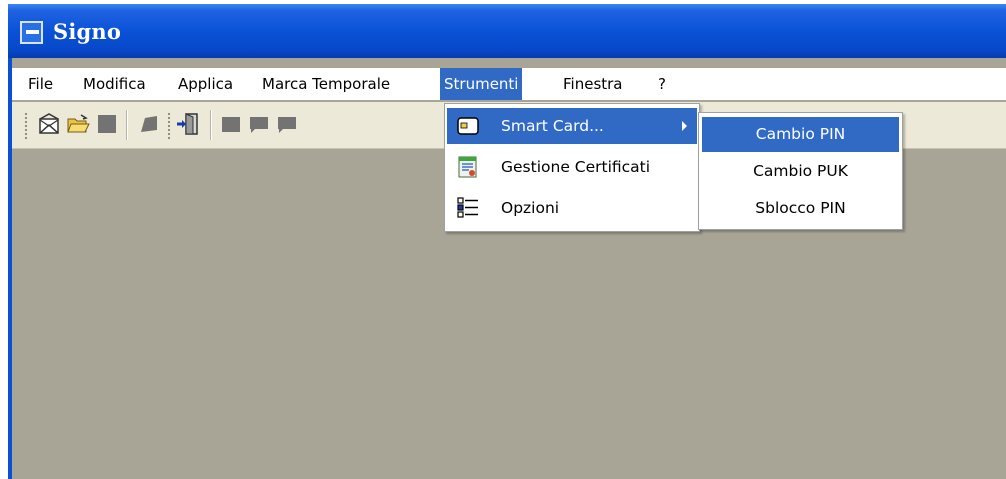 This screenshot has height=479, width=1006. Describe the element at coordinates (800, 134) in the screenshot. I see `submenu-item-cambio-pin: Cambio PIN` at that location.